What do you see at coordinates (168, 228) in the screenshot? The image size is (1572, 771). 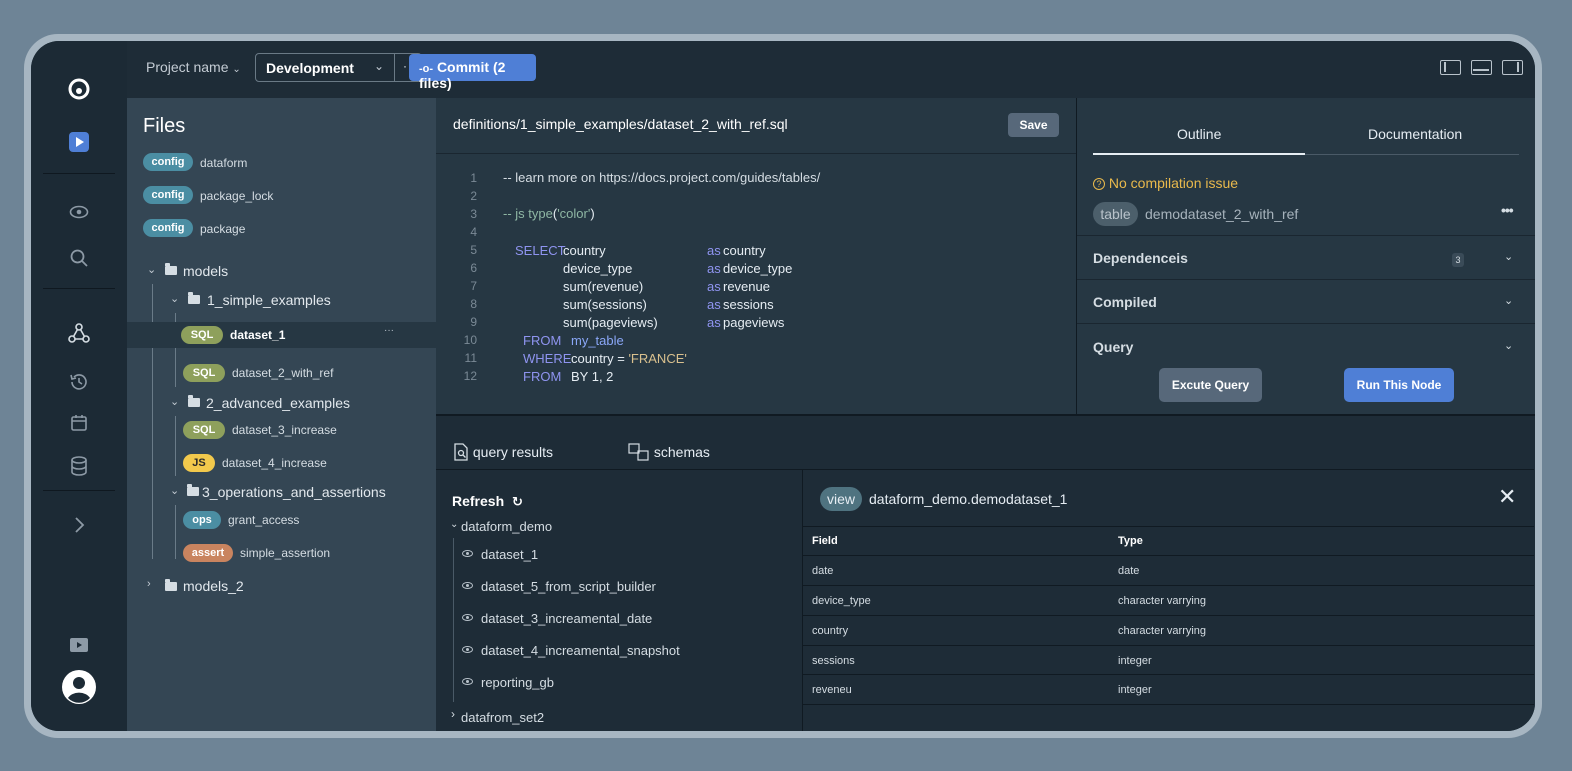 I see `config-tag: config` at bounding box center [168, 228].